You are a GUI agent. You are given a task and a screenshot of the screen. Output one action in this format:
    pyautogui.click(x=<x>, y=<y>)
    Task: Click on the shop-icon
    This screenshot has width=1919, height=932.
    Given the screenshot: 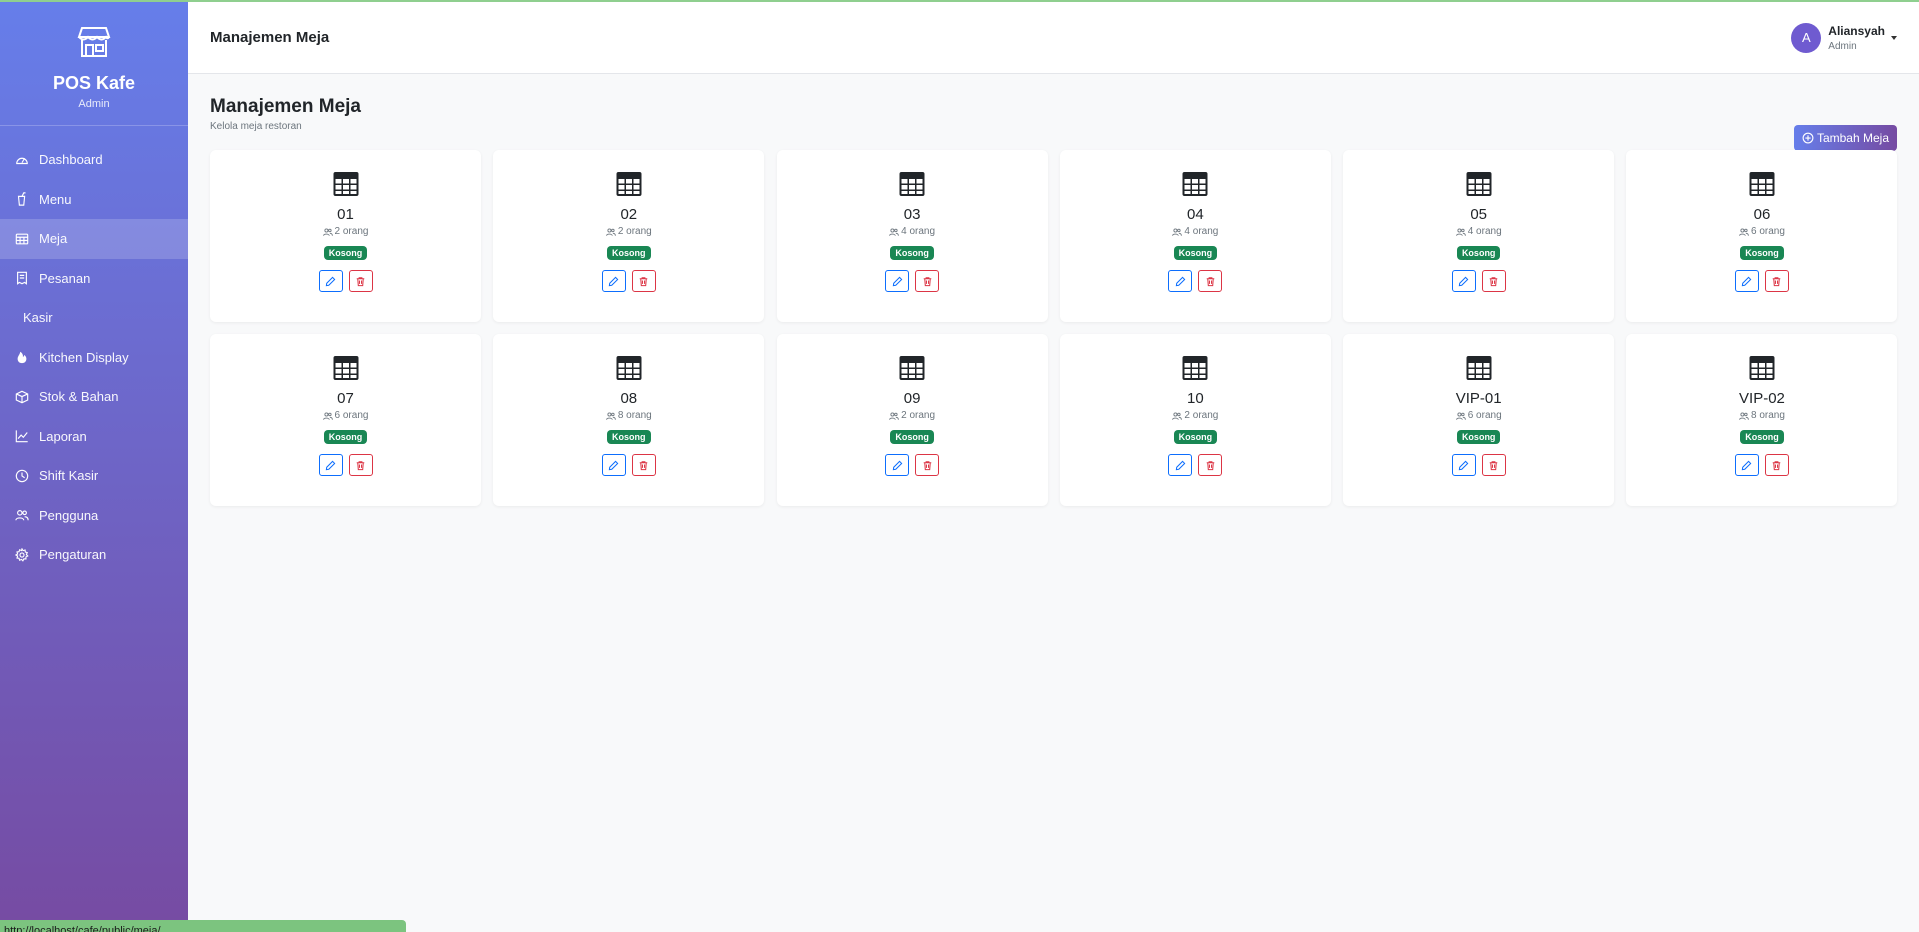 What is the action you would take?
    pyautogui.click(x=94, y=45)
    